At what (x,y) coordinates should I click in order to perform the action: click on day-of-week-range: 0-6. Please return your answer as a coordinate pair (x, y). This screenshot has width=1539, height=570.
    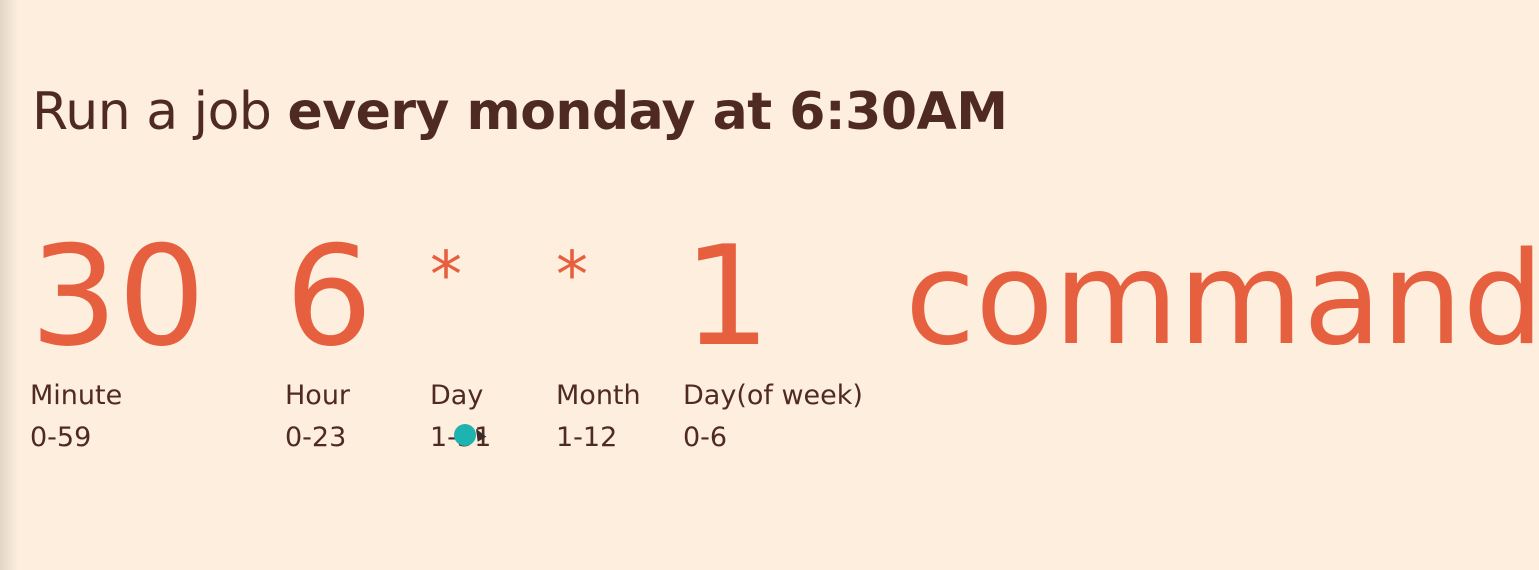
    Looking at the image, I should click on (705, 437).